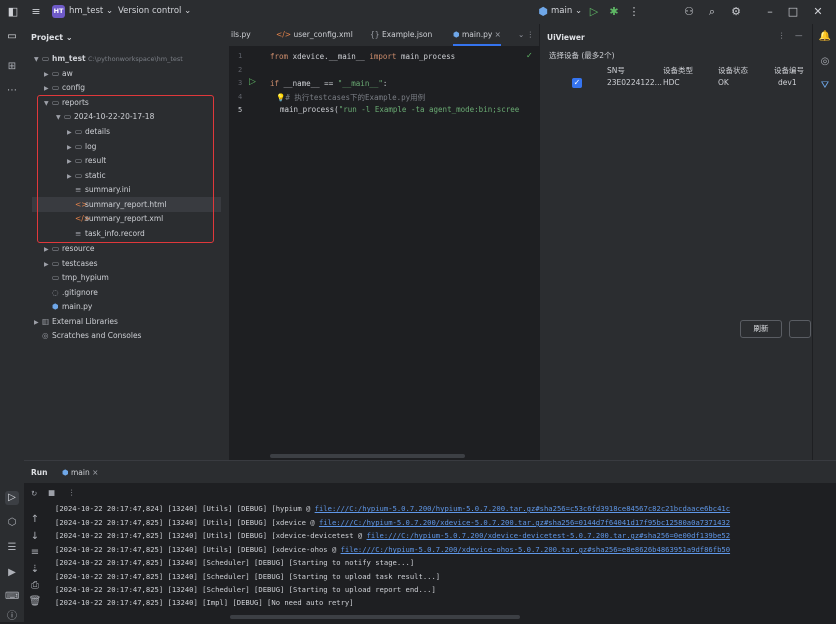 The height and width of the screenshot is (624, 836). Describe the element at coordinates (58, 11) in the screenshot. I see `project-badge: HT` at that location.